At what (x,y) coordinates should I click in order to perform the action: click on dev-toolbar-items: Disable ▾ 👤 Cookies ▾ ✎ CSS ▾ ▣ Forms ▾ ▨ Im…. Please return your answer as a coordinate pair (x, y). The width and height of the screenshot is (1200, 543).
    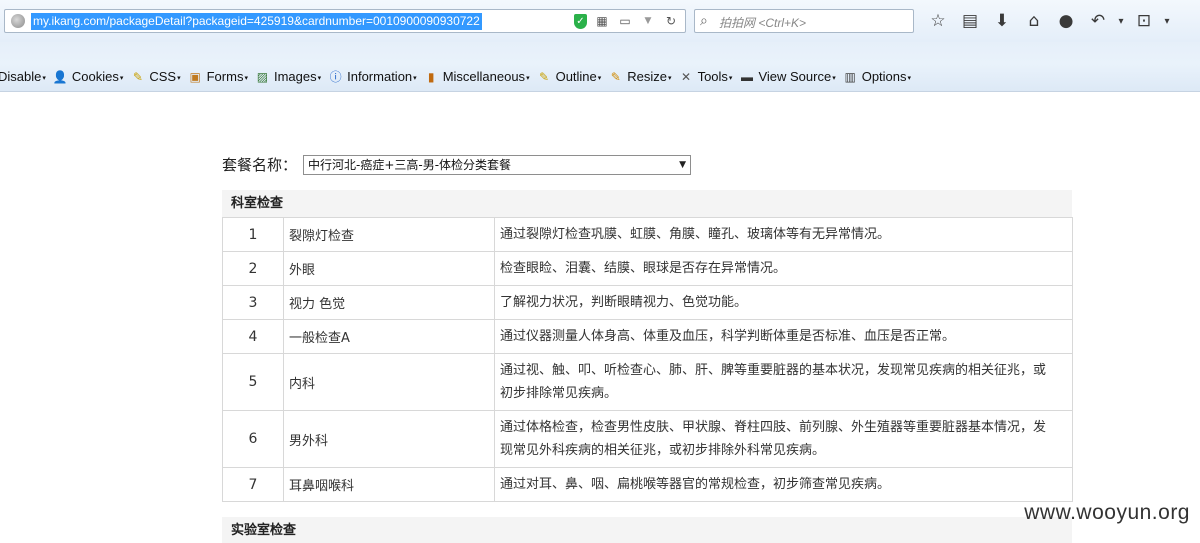
    Looking at the image, I should click on (459, 76).